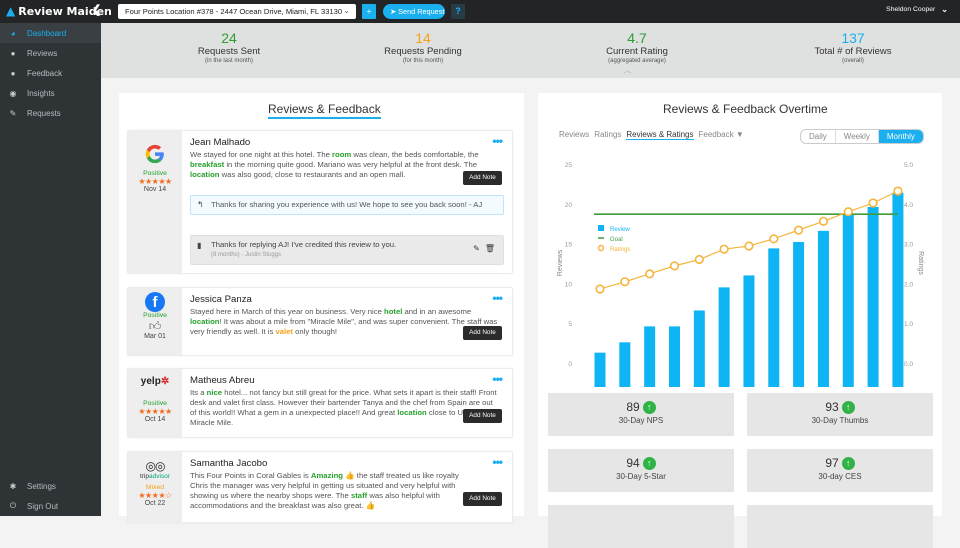 The width and height of the screenshot is (960, 548). What do you see at coordinates (50, 53) in the screenshot?
I see `sidebar-item-reviews: ● Reviews` at bounding box center [50, 53].